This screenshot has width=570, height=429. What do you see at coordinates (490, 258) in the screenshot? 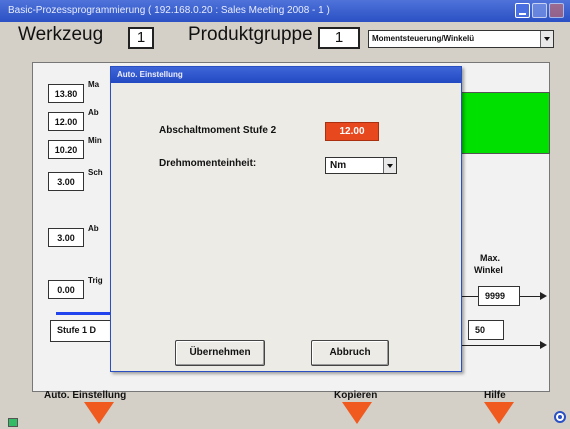
I see `max-angle-label-1: Max.` at bounding box center [490, 258].